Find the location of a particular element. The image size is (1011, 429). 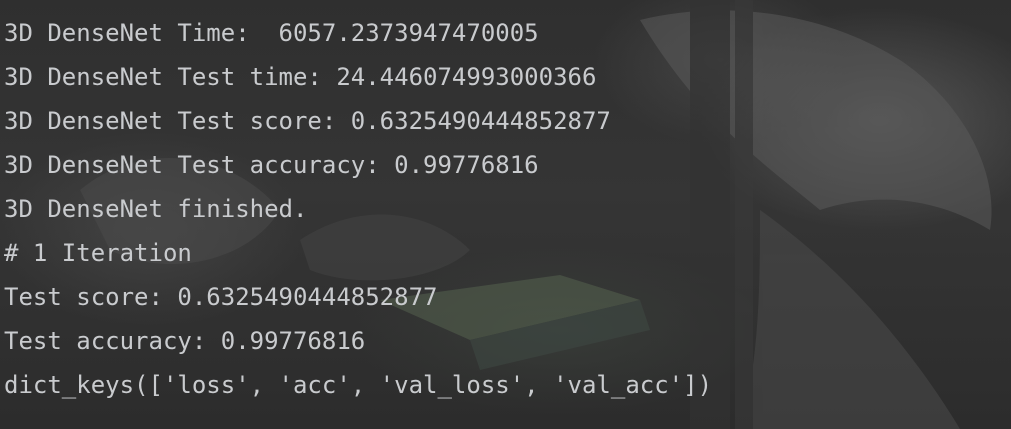

output-line-densenet-time: 3D DenseNet Time: 6057.2373947470005 is located at coordinates (271, 33).